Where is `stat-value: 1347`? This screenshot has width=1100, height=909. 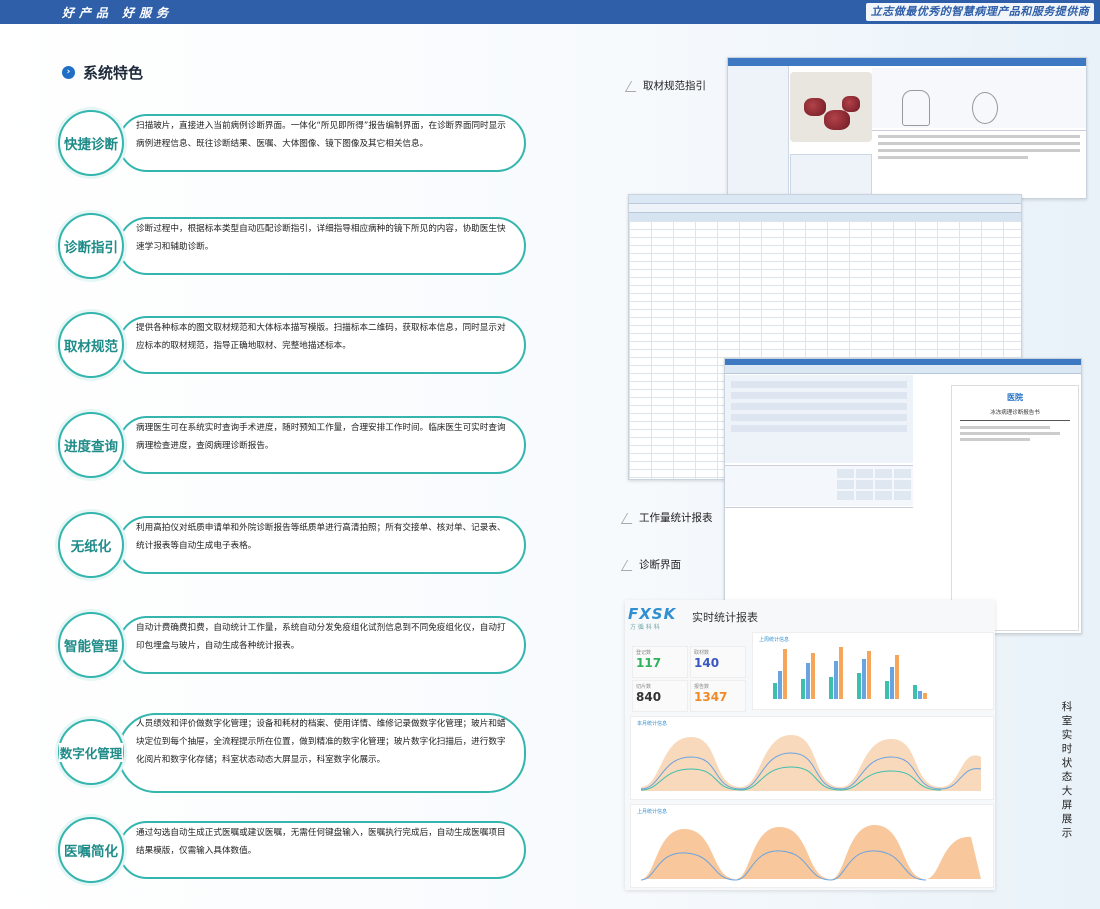
stat-value: 1347 is located at coordinates (711, 697).